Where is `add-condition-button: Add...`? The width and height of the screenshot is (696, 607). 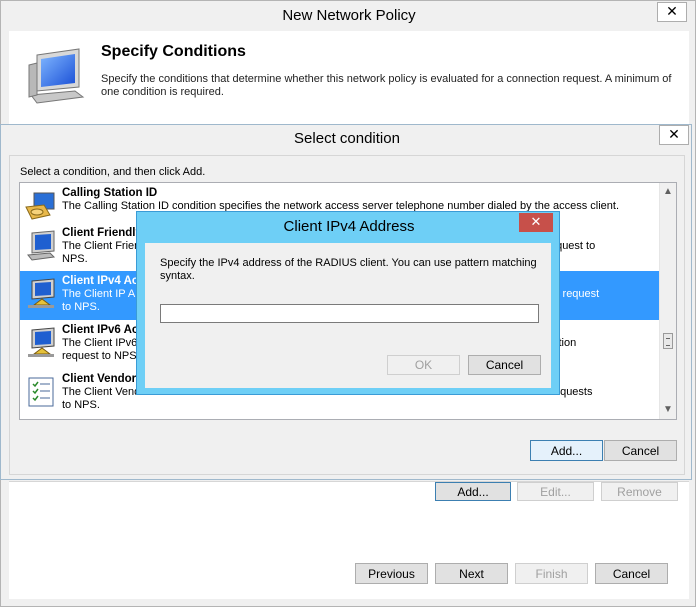
add-condition-button: Add... is located at coordinates (473, 491).